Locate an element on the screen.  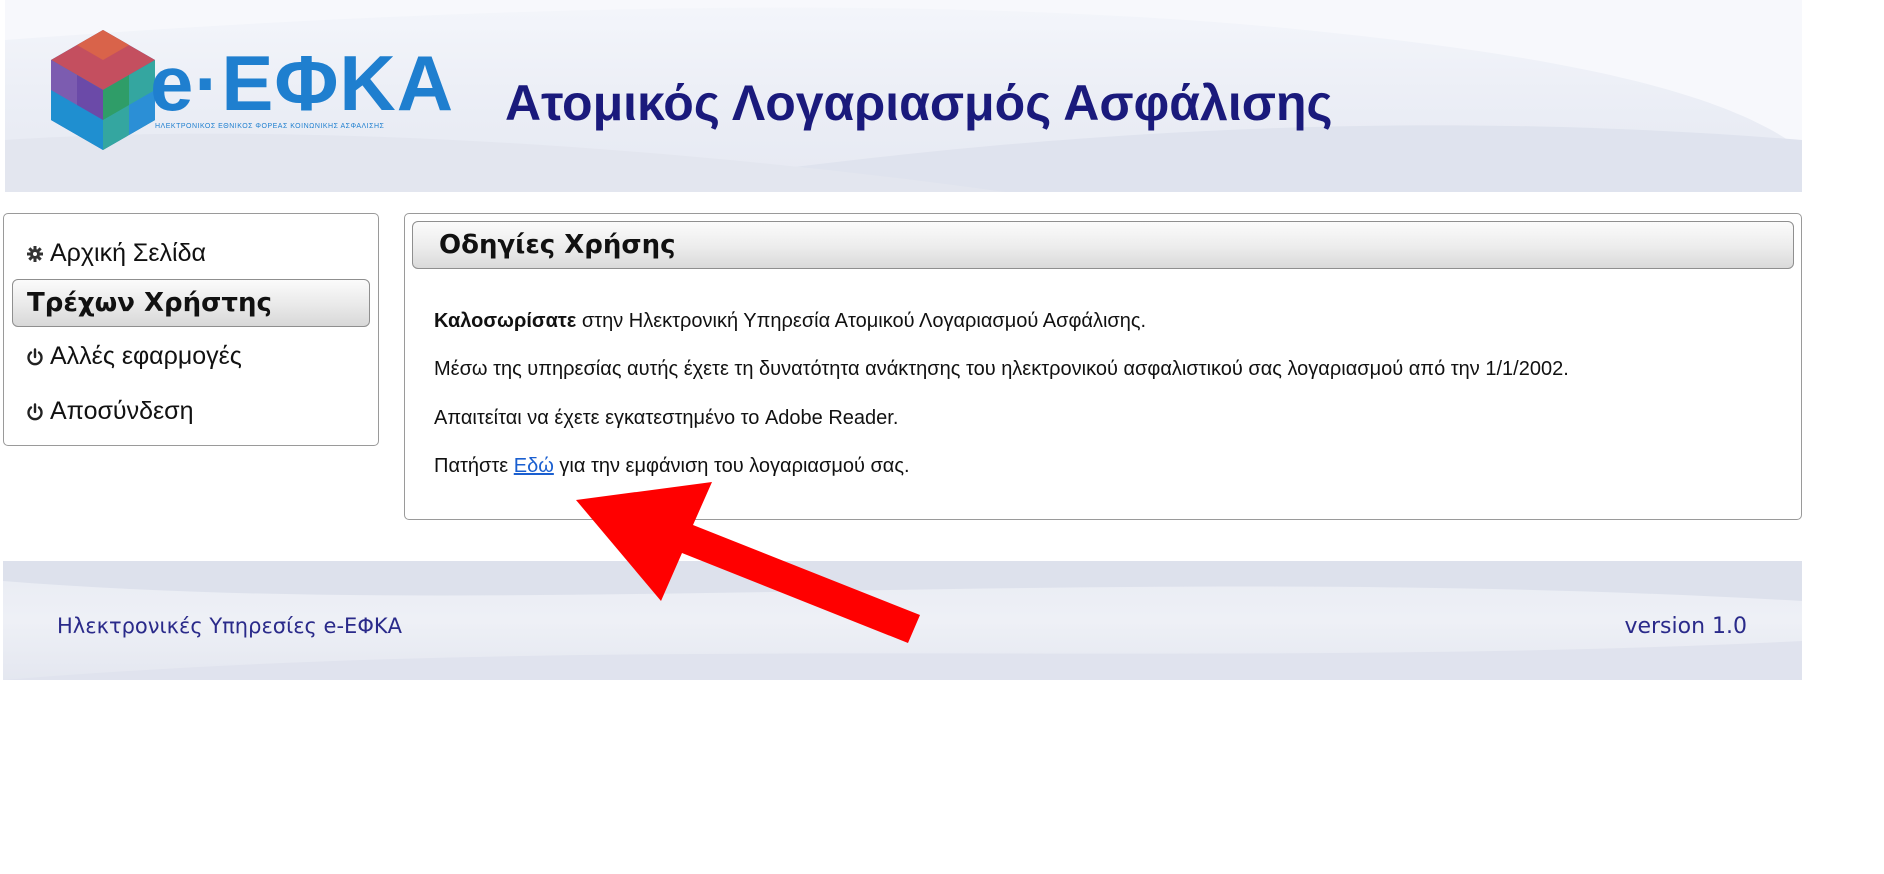
red-arrow-annotation is located at coordinates (748, 562).